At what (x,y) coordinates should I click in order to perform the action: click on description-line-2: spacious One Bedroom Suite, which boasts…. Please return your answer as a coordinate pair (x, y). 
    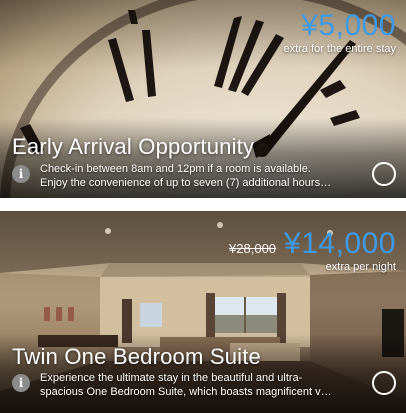
    Looking at the image, I should click on (186, 392).